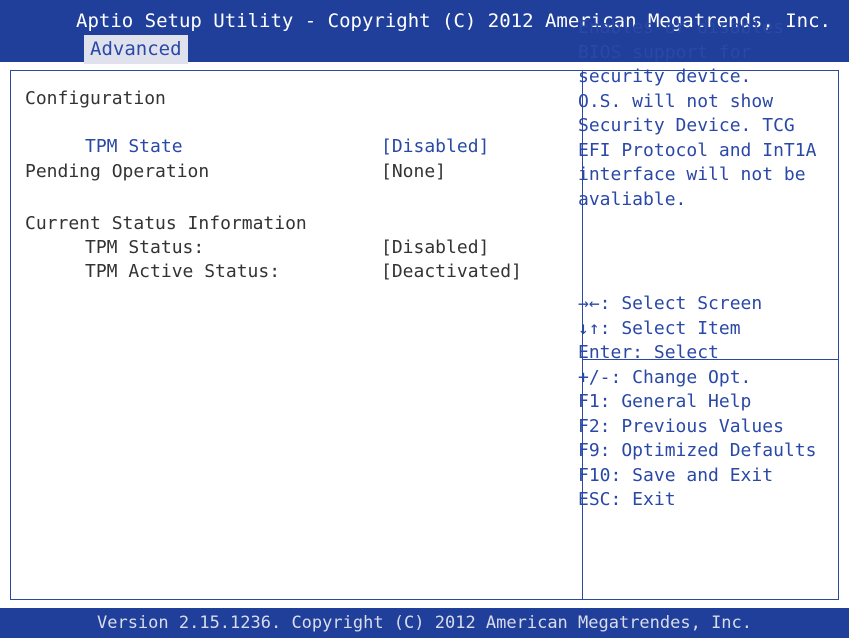  Describe the element at coordinates (435, 147) in the screenshot. I see `tpm-state-value: [Disabled]` at that location.